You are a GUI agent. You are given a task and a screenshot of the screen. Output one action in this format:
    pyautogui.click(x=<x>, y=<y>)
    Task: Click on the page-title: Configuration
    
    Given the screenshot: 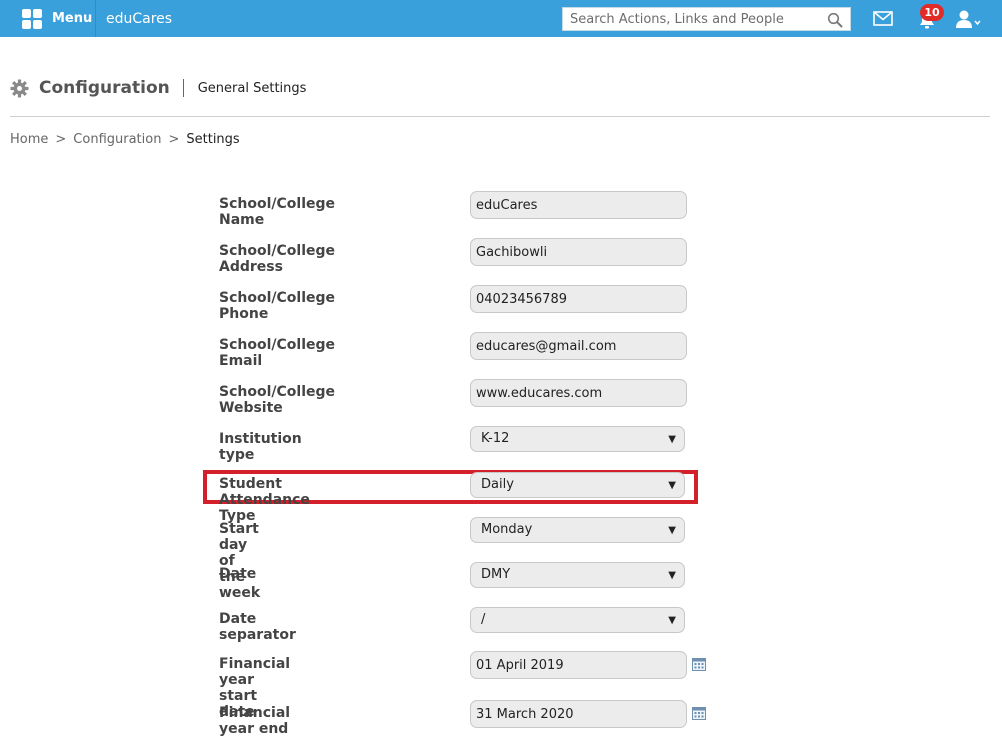 What is the action you would take?
    pyautogui.click(x=104, y=88)
    